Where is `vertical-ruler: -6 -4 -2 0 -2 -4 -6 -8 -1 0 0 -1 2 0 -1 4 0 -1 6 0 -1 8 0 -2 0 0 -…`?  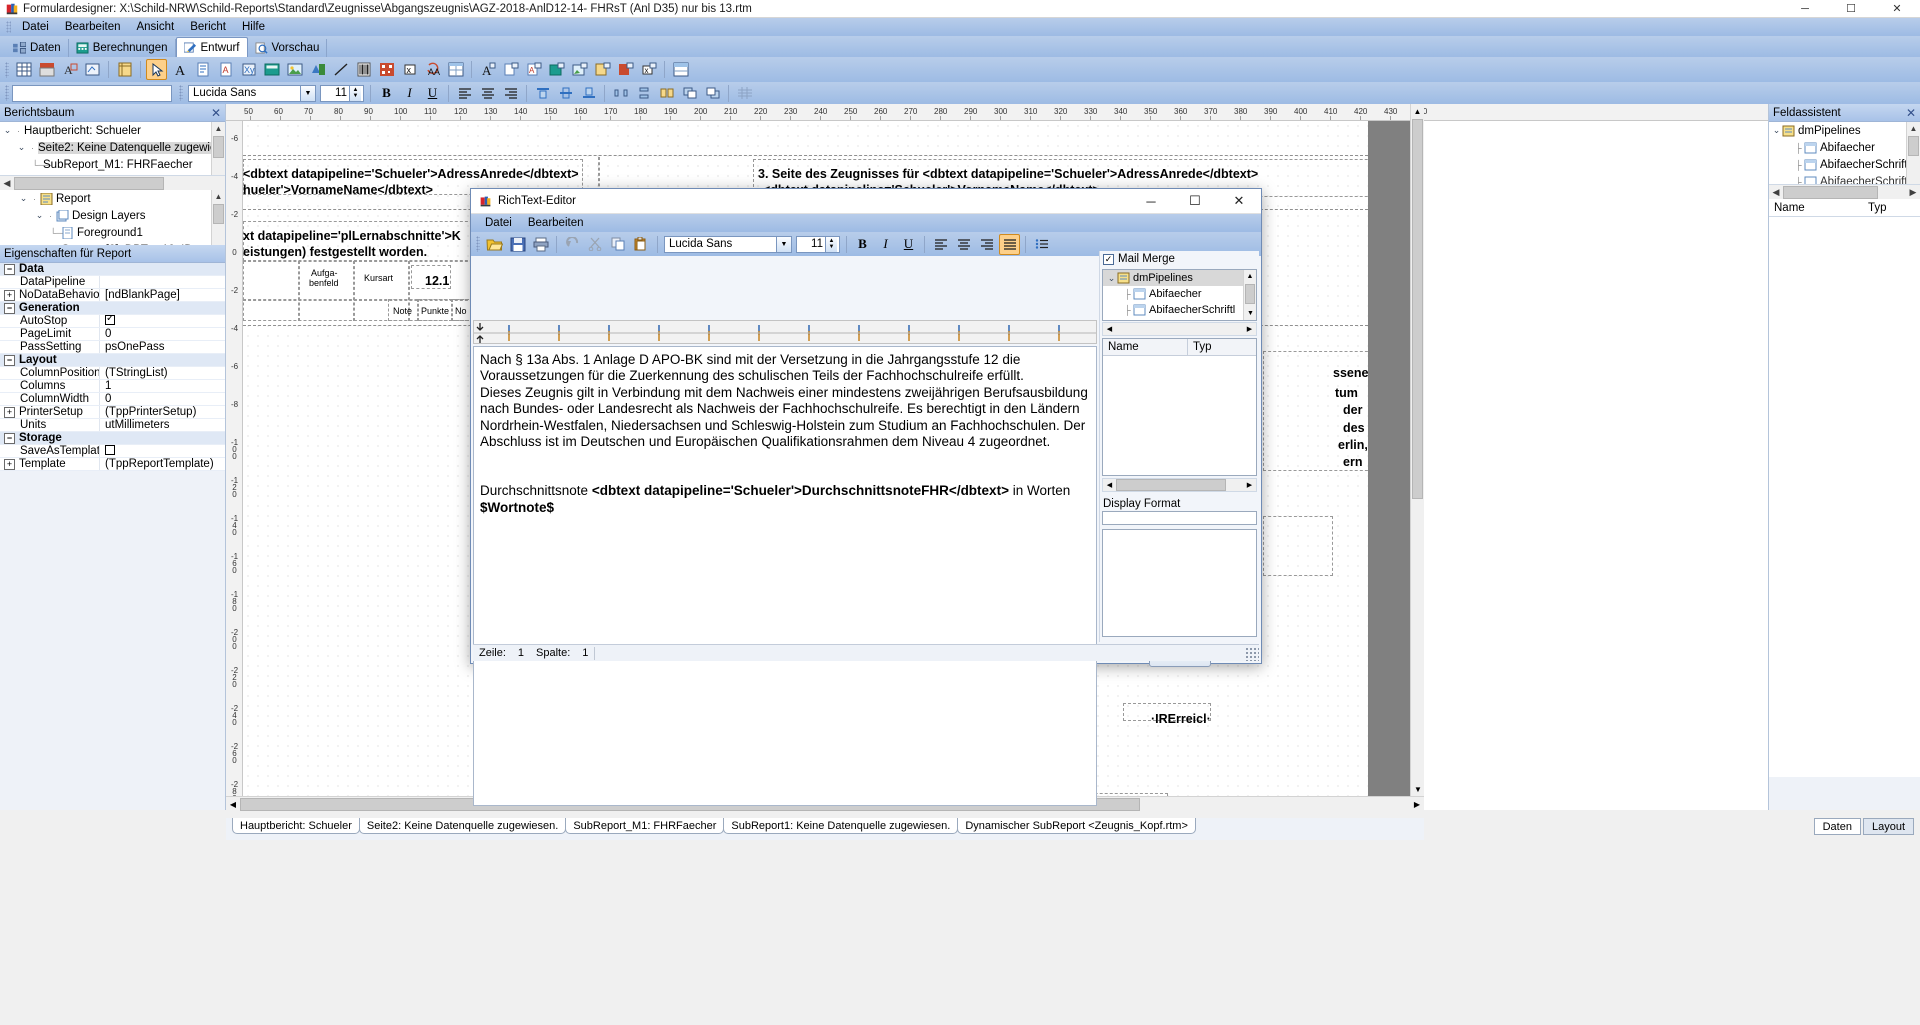
vertical-ruler: -6 -4 -2 0 -2 -4 -6 -8 -1 0 0 -1 2 0 -1 4 0 -1 6 0 -1 8 0 -2 0 0 -… is located at coordinates (234, 458).